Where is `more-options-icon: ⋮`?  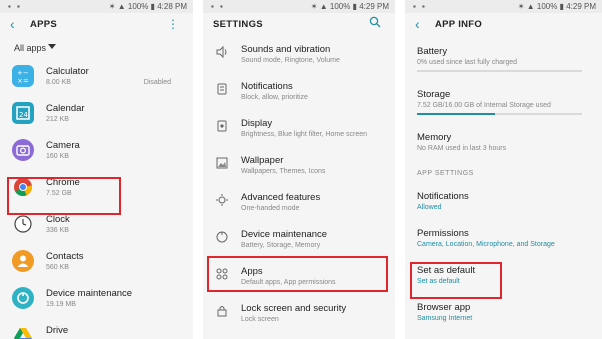 more-options-icon: ⋮ is located at coordinates (173, 24).